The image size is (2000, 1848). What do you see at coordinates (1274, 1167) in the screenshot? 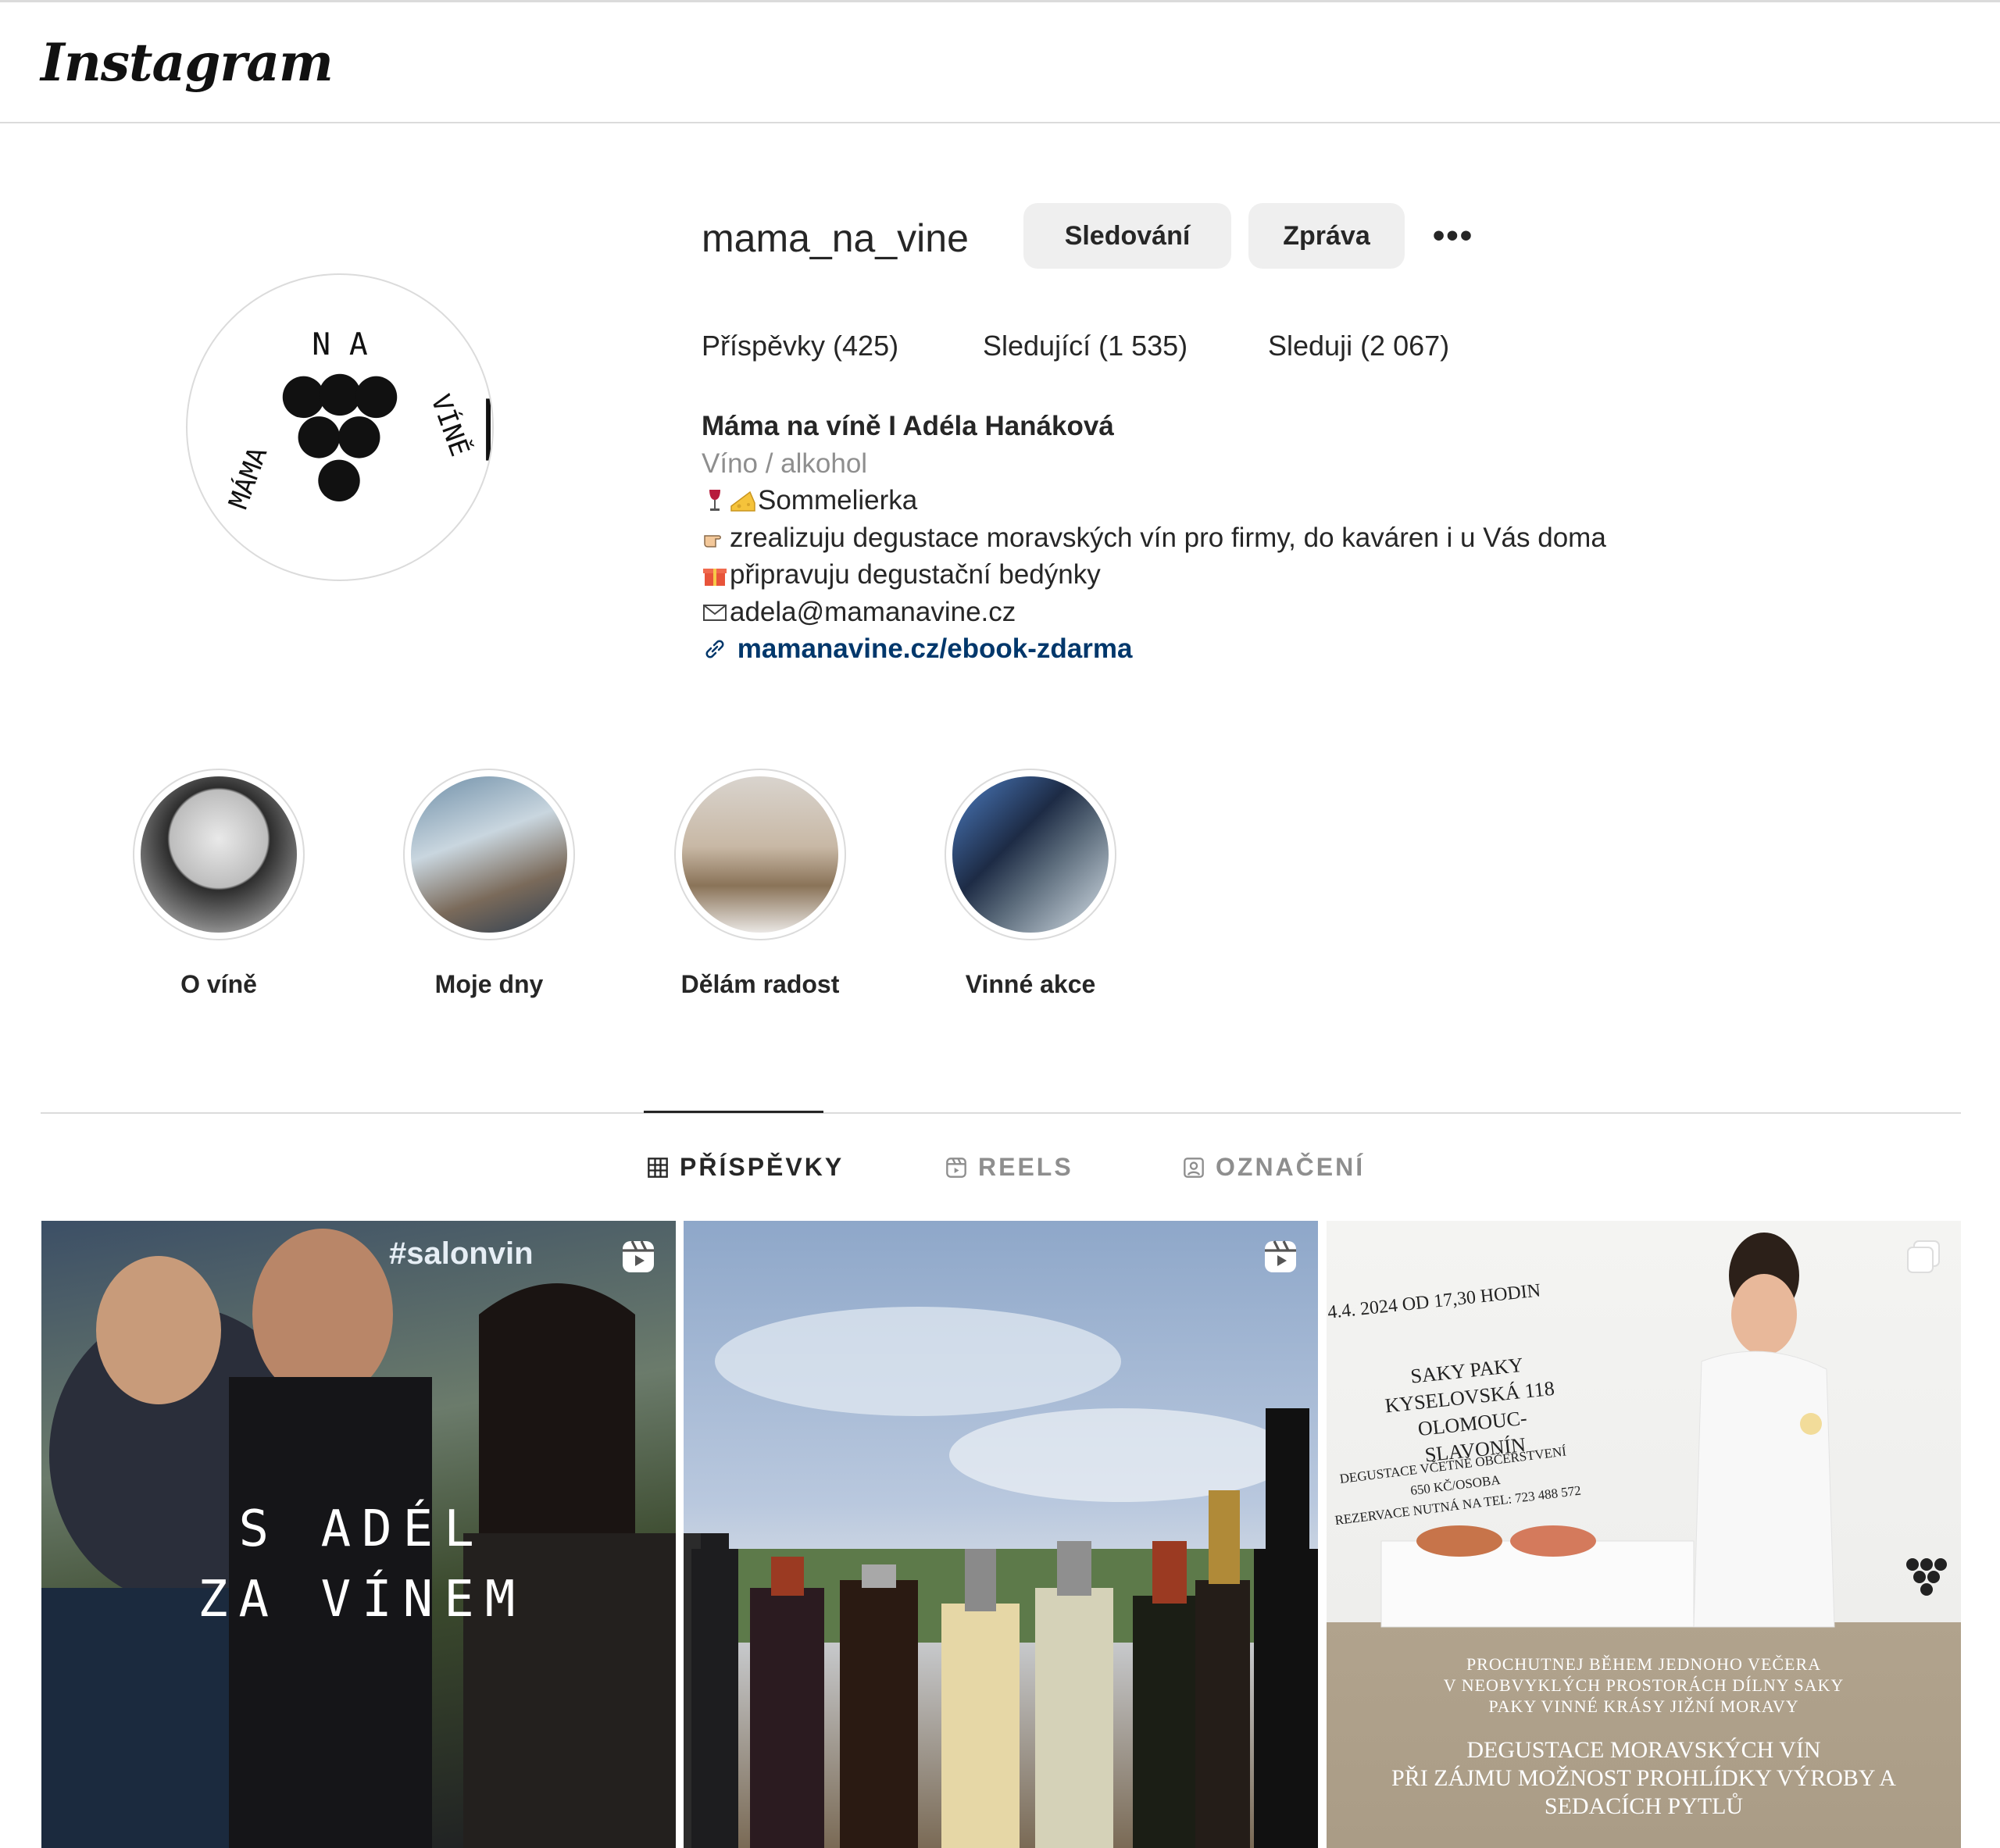
I see `tab-tagged: OZNAČENÍ` at bounding box center [1274, 1167].